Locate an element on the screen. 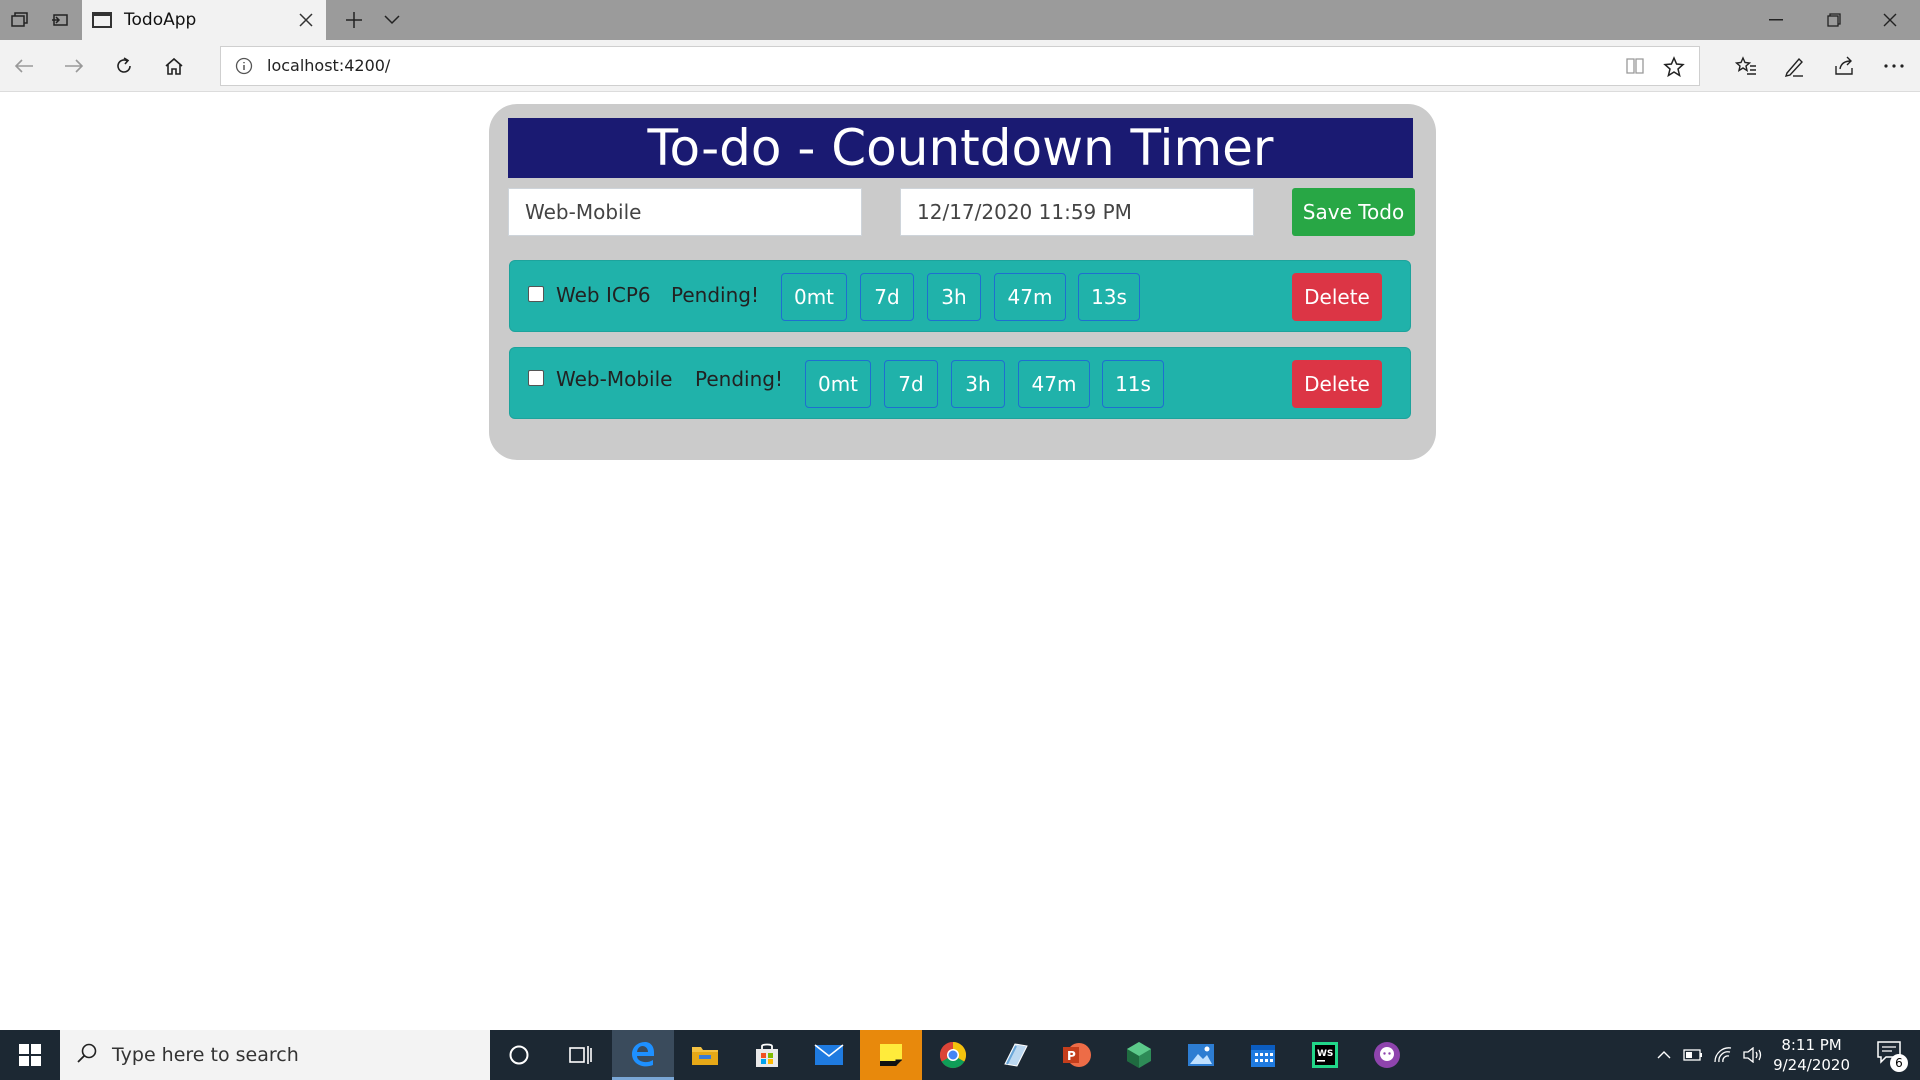 This screenshot has height=1080, width=1920. address-bar: localhost:4200/ is located at coordinates (960, 66).